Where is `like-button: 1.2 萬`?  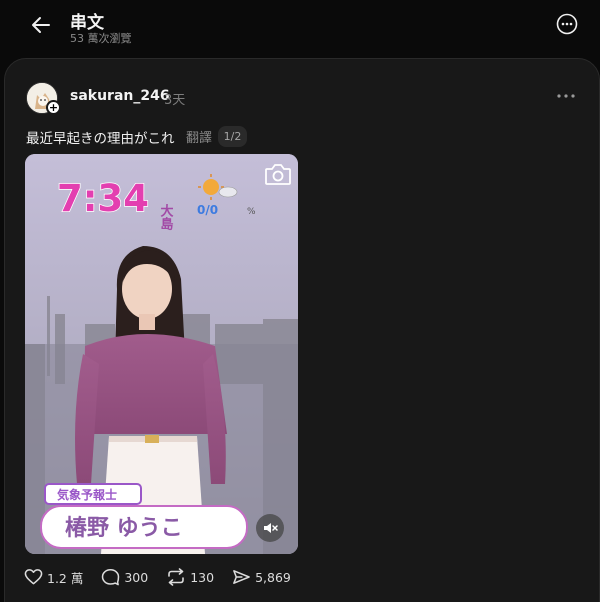 like-button: 1.2 萬 is located at coordinates (53, 577).